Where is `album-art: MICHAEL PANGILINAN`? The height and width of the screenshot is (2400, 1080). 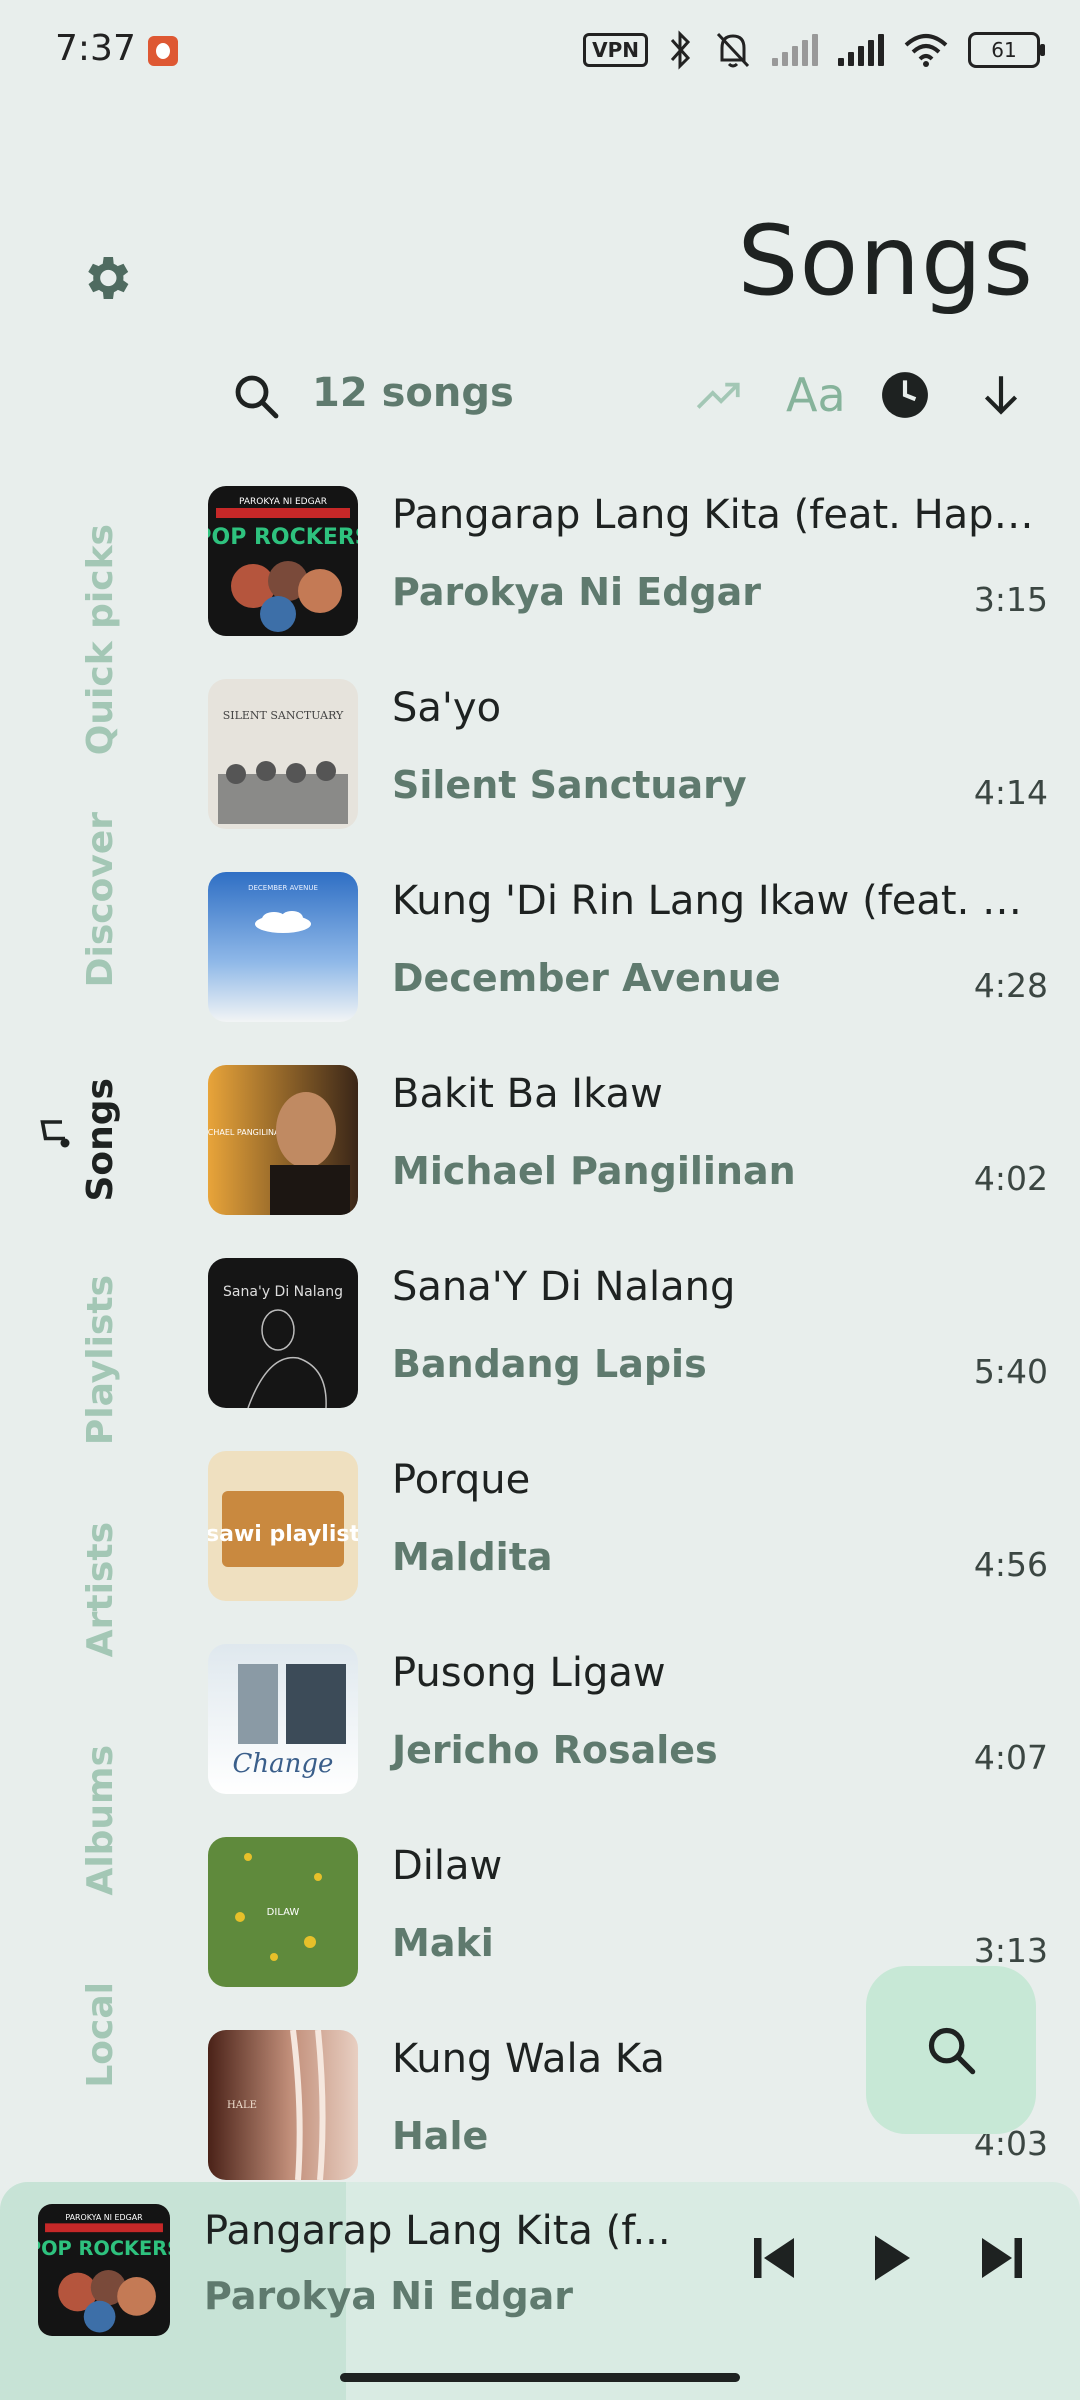 album-art: MICHAEL PANGILINAN is located at coordinates (283, 1140).